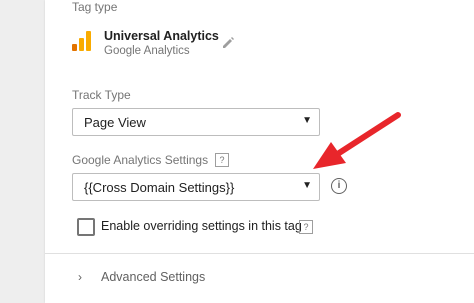  Describe the element at coordinates (147, 51) in the screenshot. I see `tag-type-vendor: Google Analytics` at that location.